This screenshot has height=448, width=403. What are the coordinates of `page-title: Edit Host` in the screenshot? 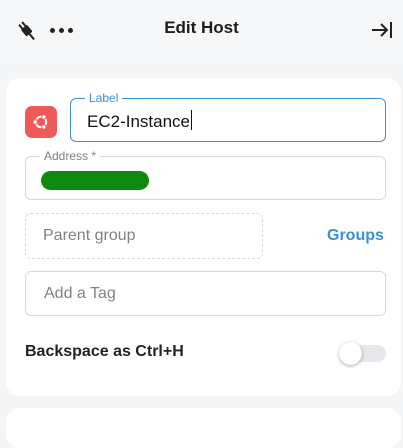 It's located at (201, 27).